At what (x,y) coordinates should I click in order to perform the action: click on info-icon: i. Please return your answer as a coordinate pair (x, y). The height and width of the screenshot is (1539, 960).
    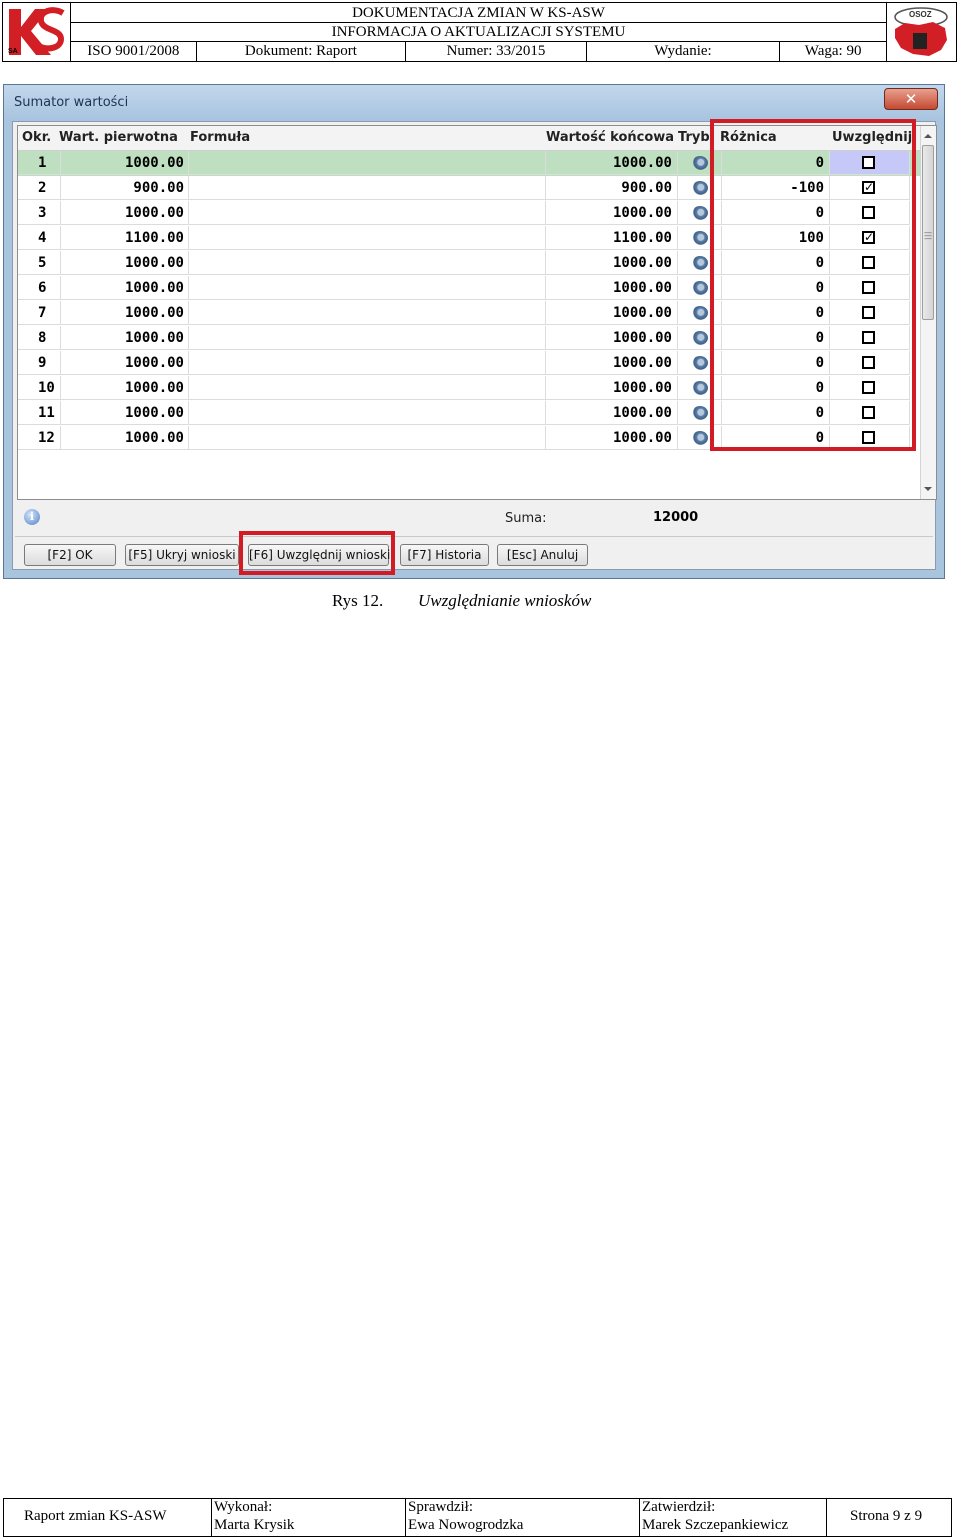
    Looking at the image, I should click on (32, 517).